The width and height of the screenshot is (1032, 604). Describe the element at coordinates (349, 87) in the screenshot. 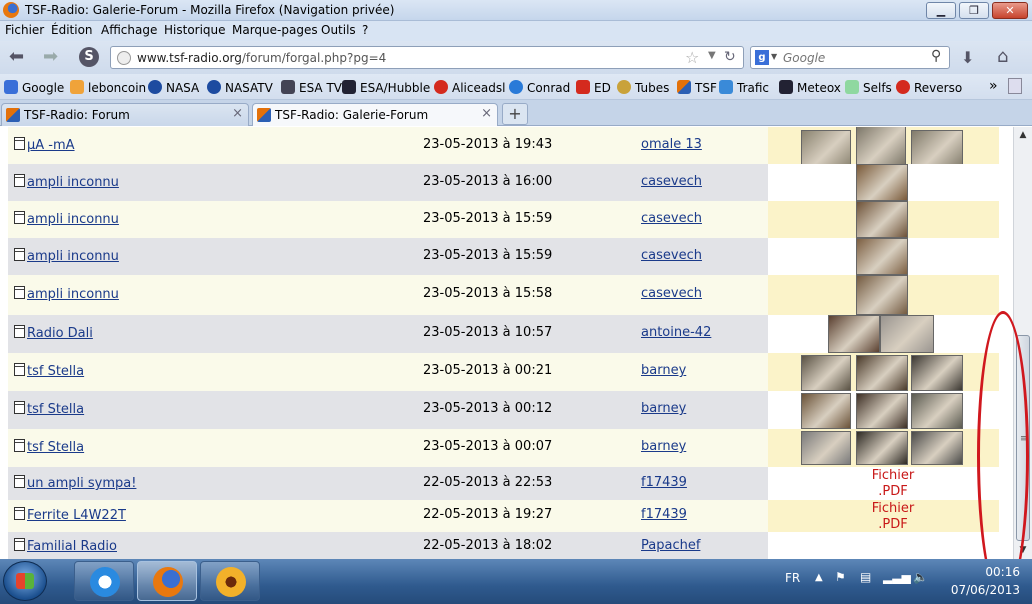

I see `esa-icon` at that location.